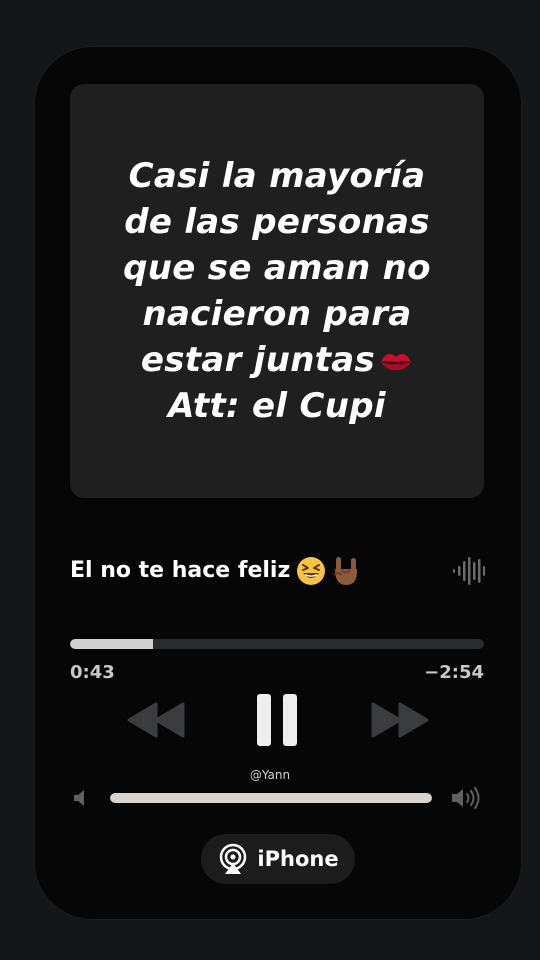  I want to click on audio-output-button: iPhone, so click(278, 859).